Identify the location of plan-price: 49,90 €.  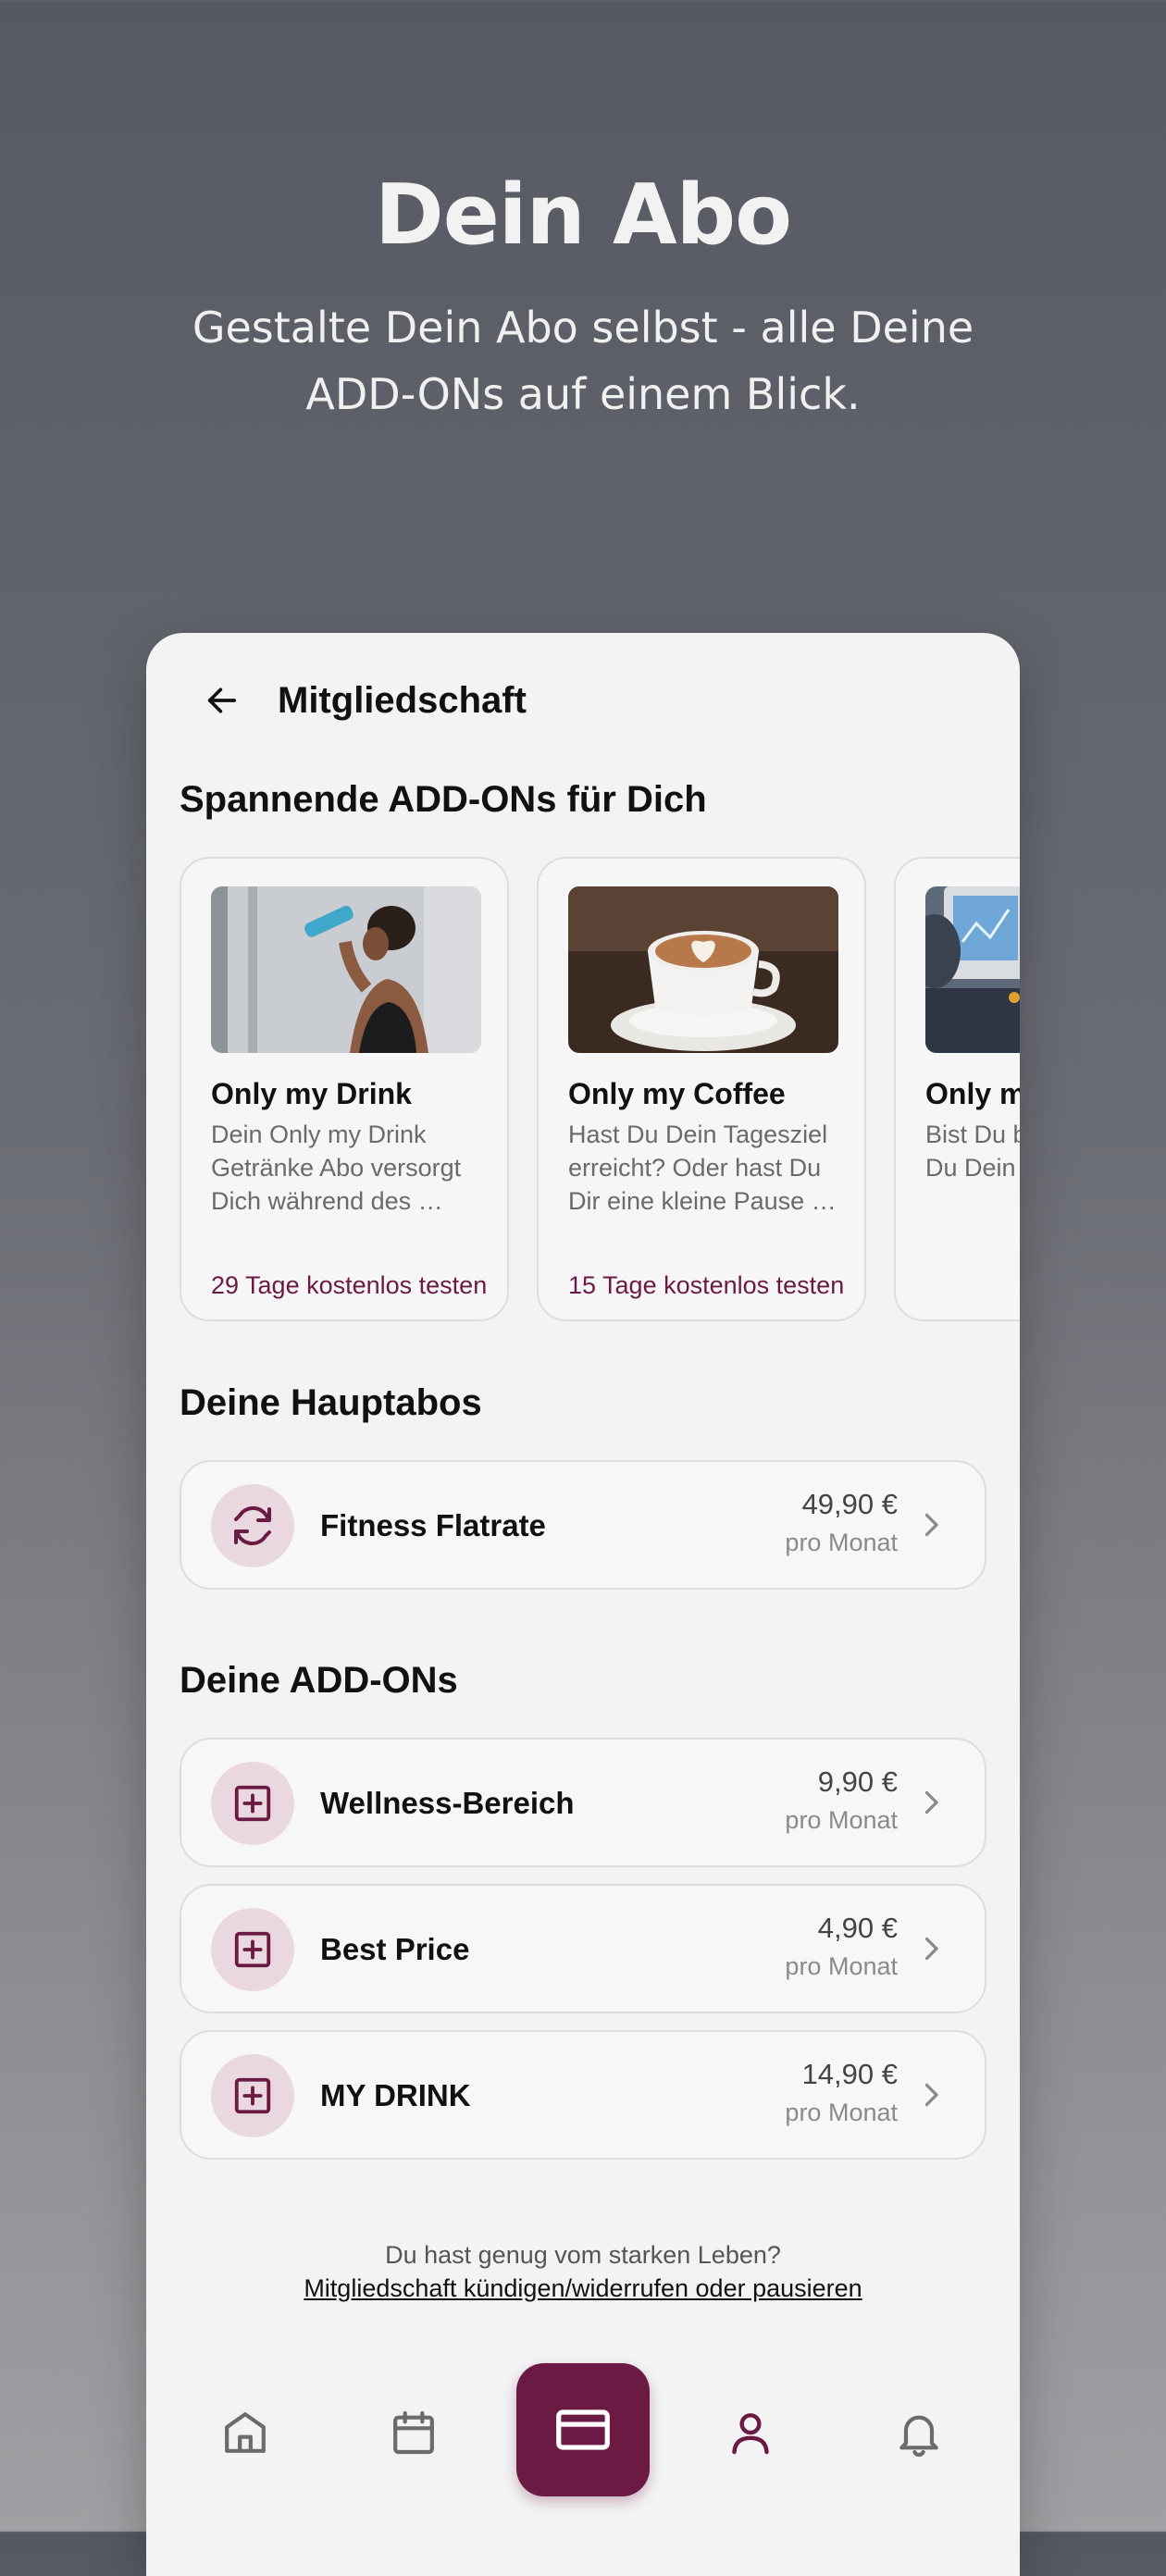
(849, 1504).